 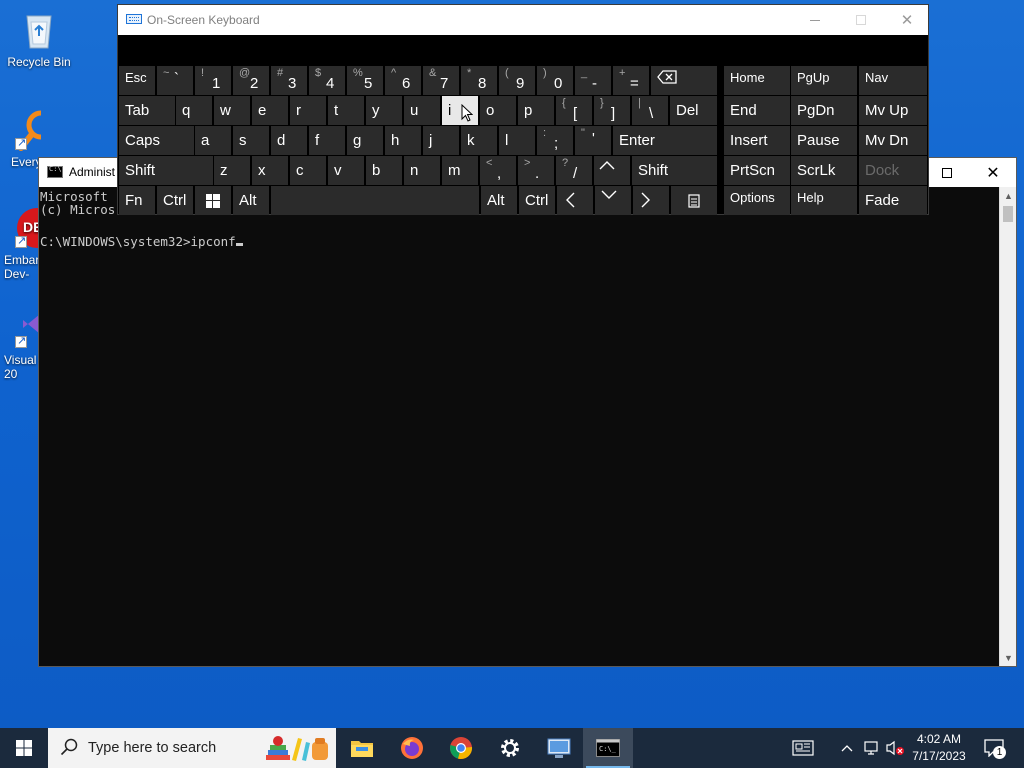 What do you see at coordinates (175, 80) in the screenshot?
I see `key-backtick: ~ `` at bounding box center [175, 80].